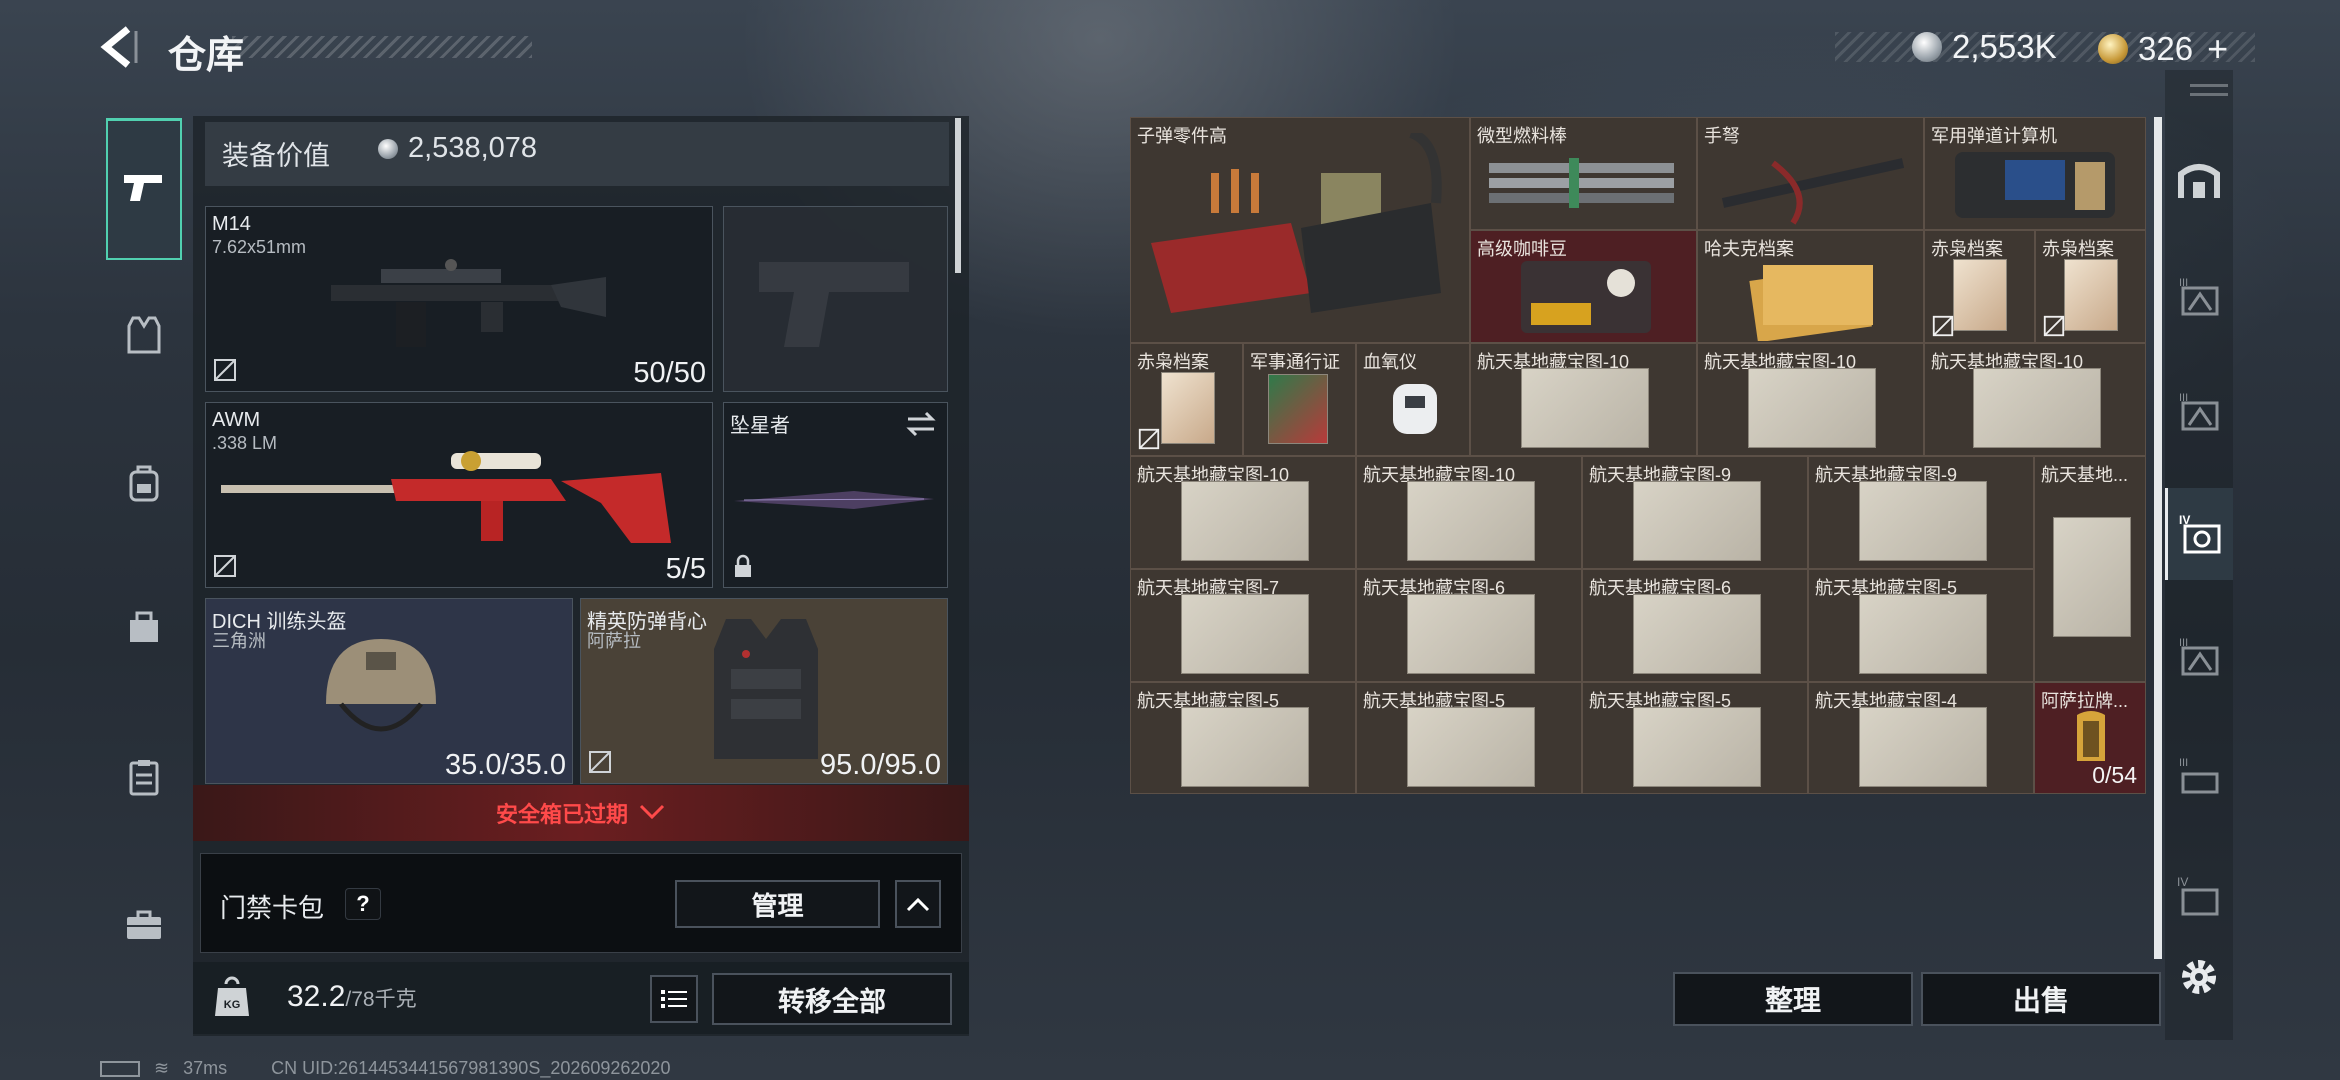 This screenshot has height=1080, width=2340. Describe the element at coordinates (316, 996) in the screenshot. I see `current-weight: 32.2` at that location.